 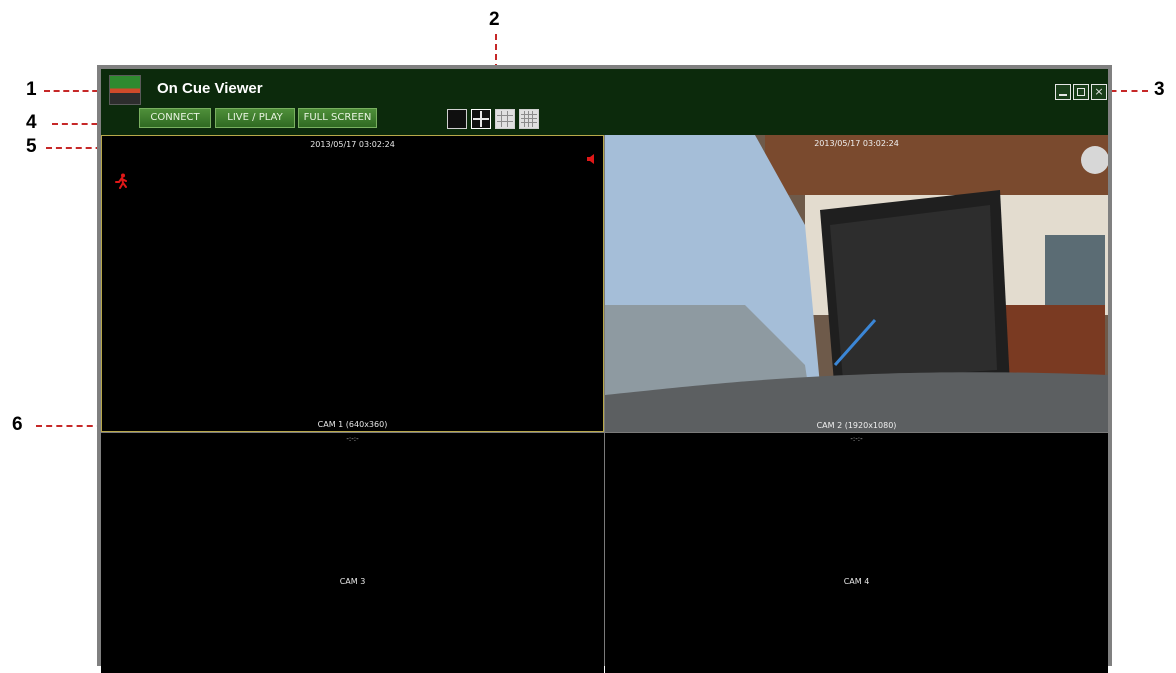 What do you see at coordinates (352, 424) in the screenshot?
I see `tile-1-label: CAM 1 (640x360)` at bounding box center [352, 424].